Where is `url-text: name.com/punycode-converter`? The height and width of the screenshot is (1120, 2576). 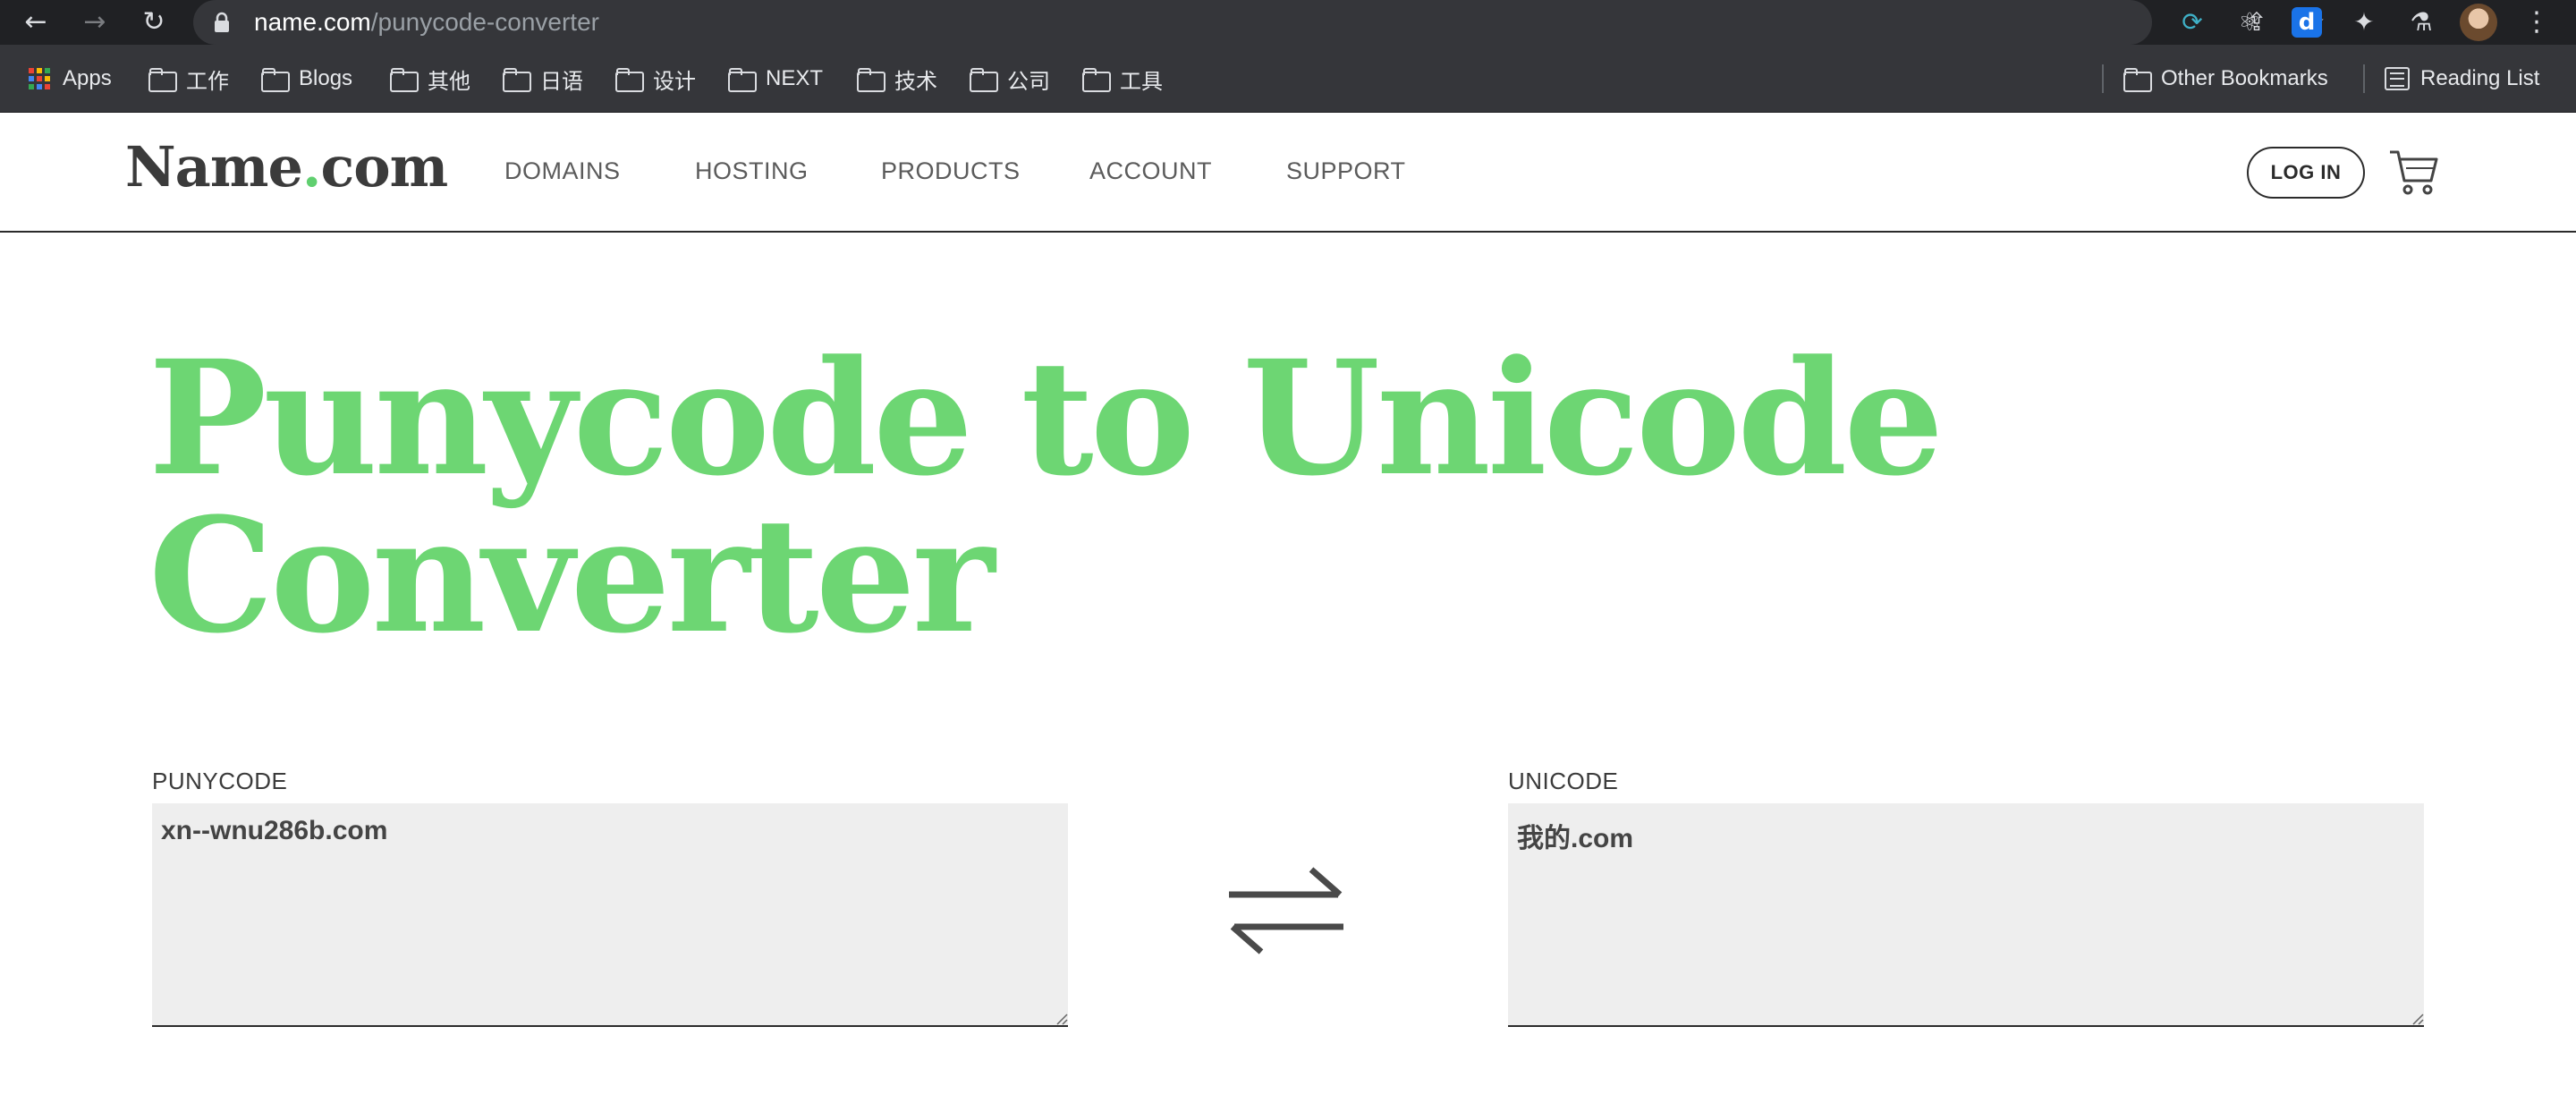 url-text: name.com/punycode-converter is located at coordinates (426, 22).